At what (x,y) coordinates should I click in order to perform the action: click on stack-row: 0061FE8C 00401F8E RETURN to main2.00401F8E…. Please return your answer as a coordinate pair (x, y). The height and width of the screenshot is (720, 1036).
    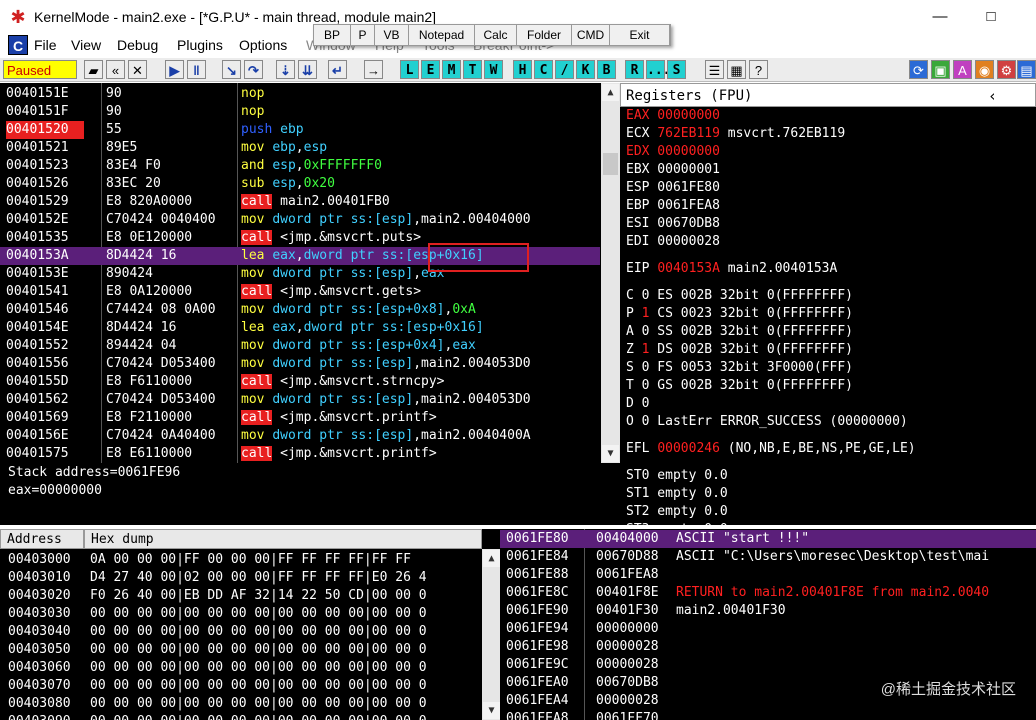
    Looking at the image, I should click on (768, 593).